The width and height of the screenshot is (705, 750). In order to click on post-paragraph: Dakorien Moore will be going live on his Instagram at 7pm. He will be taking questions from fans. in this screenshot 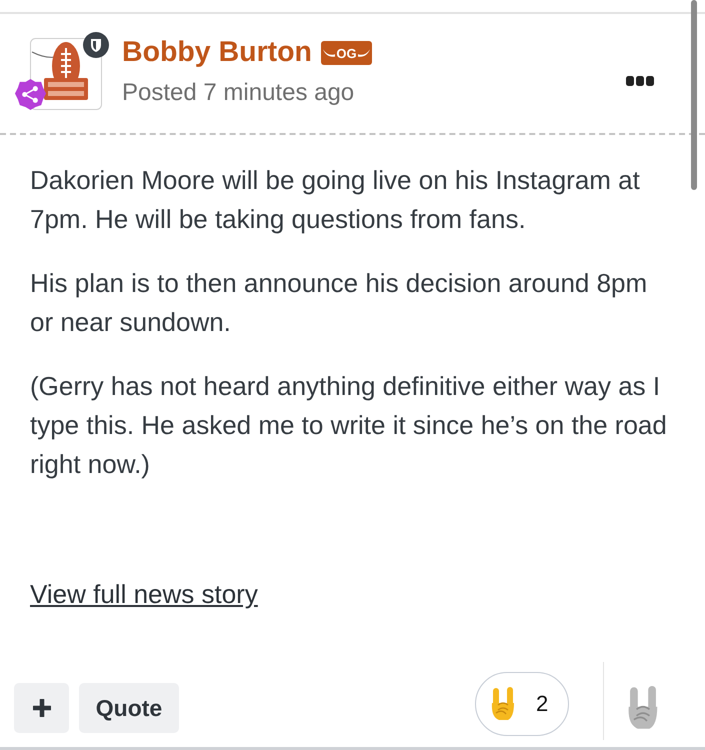, I will do `click(335, 200)`.